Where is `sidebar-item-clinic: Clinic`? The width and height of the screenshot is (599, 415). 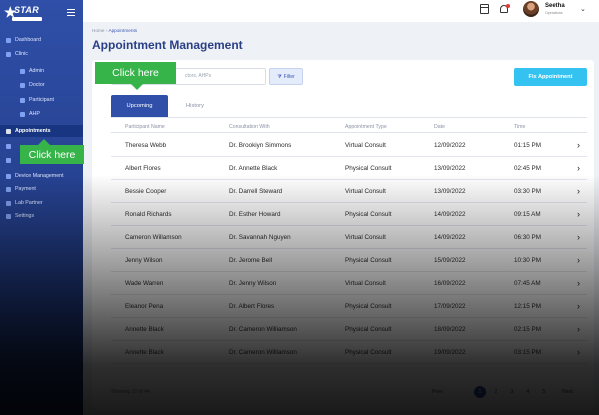
sidebar-item-clinic: Clinic is located at coordinates (41, 54).